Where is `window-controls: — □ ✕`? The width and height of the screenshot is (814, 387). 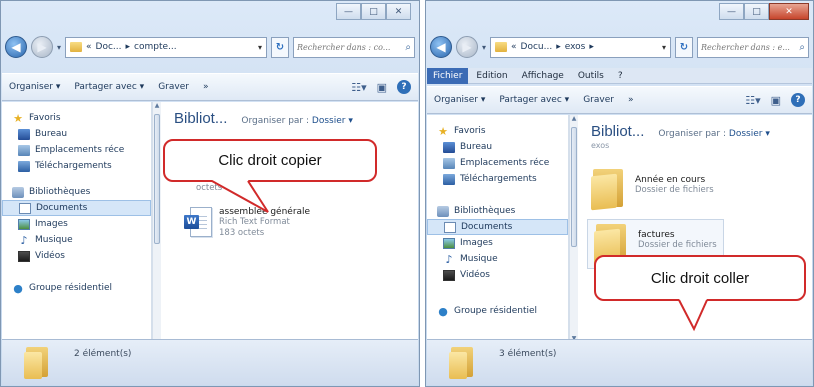
window-controls: — □ ✕ is located at coordinates (373, 12).